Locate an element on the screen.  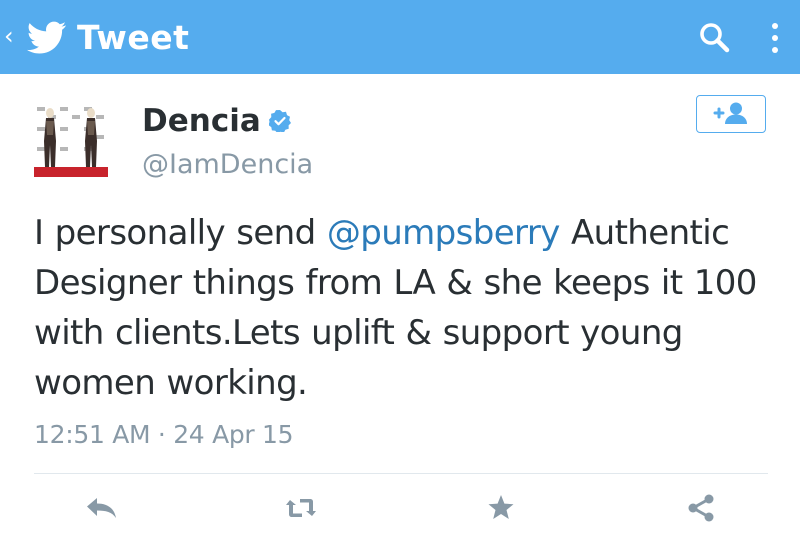
tweet-text-line: I personally send @pumpsberry Authentic is located at coordinates (404, 233).